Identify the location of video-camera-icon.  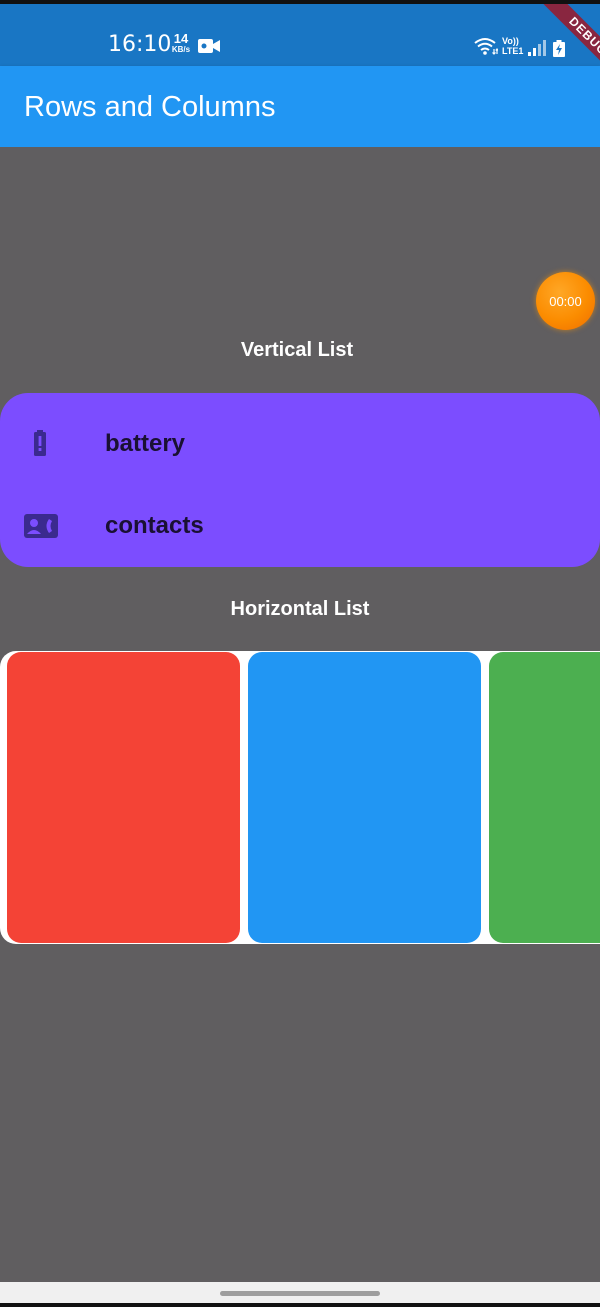
(209, 46).